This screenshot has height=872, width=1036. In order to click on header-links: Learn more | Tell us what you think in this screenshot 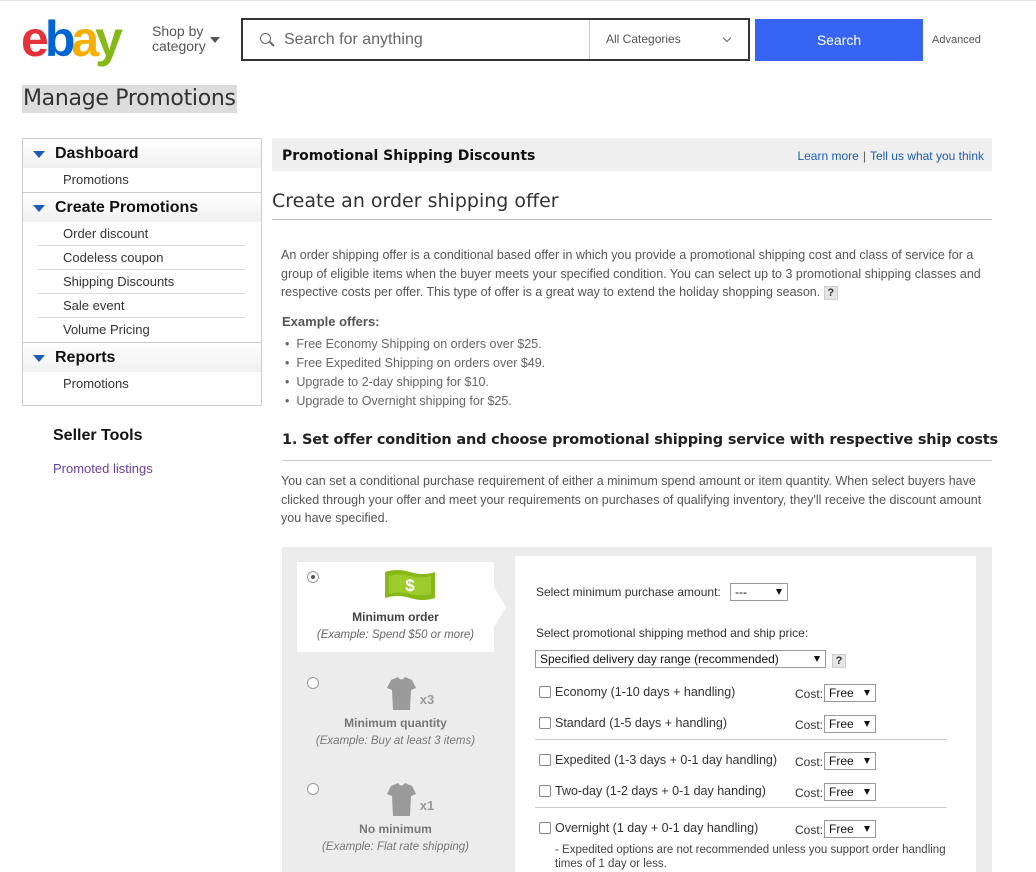, I will do `click(890, 156)`.